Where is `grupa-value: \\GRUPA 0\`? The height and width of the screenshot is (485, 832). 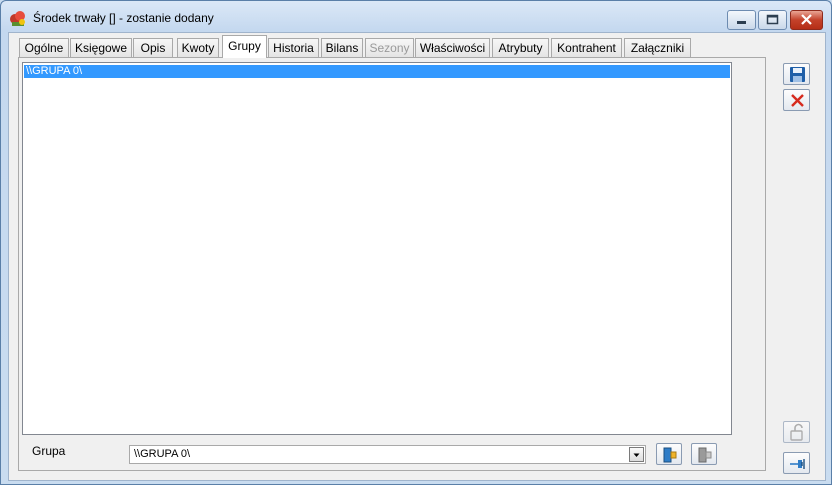
grupa-value: \\GRUPA 0\ is located at coordinates (162, 454).